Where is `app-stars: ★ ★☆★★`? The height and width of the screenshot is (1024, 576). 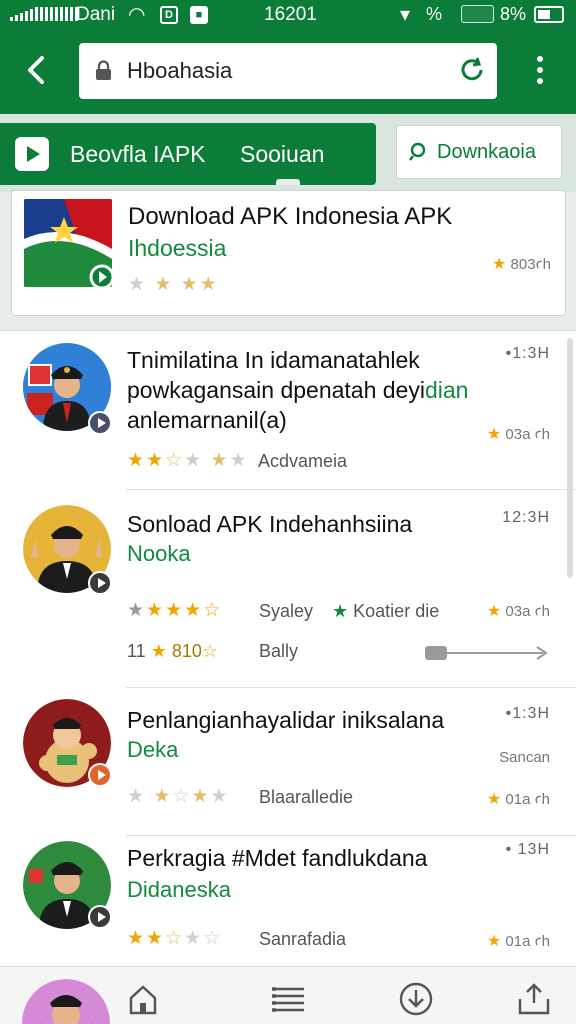
app-stars: ★ ★☆★★ is located at coordinates (178, 796).